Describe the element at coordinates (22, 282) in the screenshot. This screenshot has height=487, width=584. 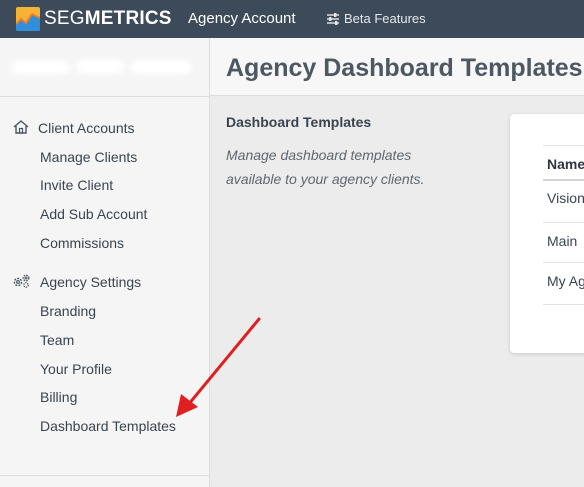
I see `gears-icon` at that location.